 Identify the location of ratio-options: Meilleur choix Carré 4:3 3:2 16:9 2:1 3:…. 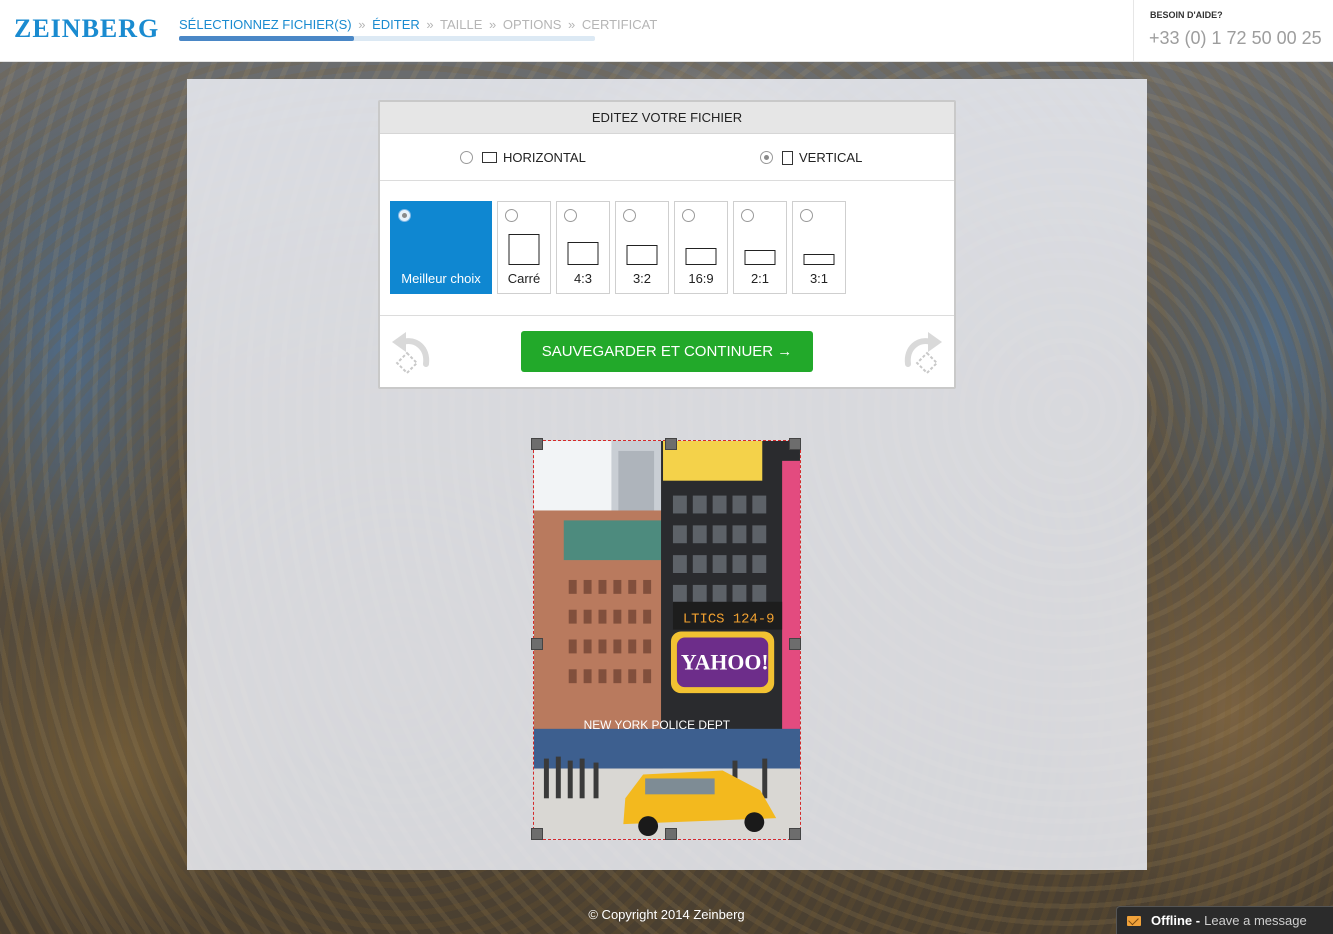
(667, 248).